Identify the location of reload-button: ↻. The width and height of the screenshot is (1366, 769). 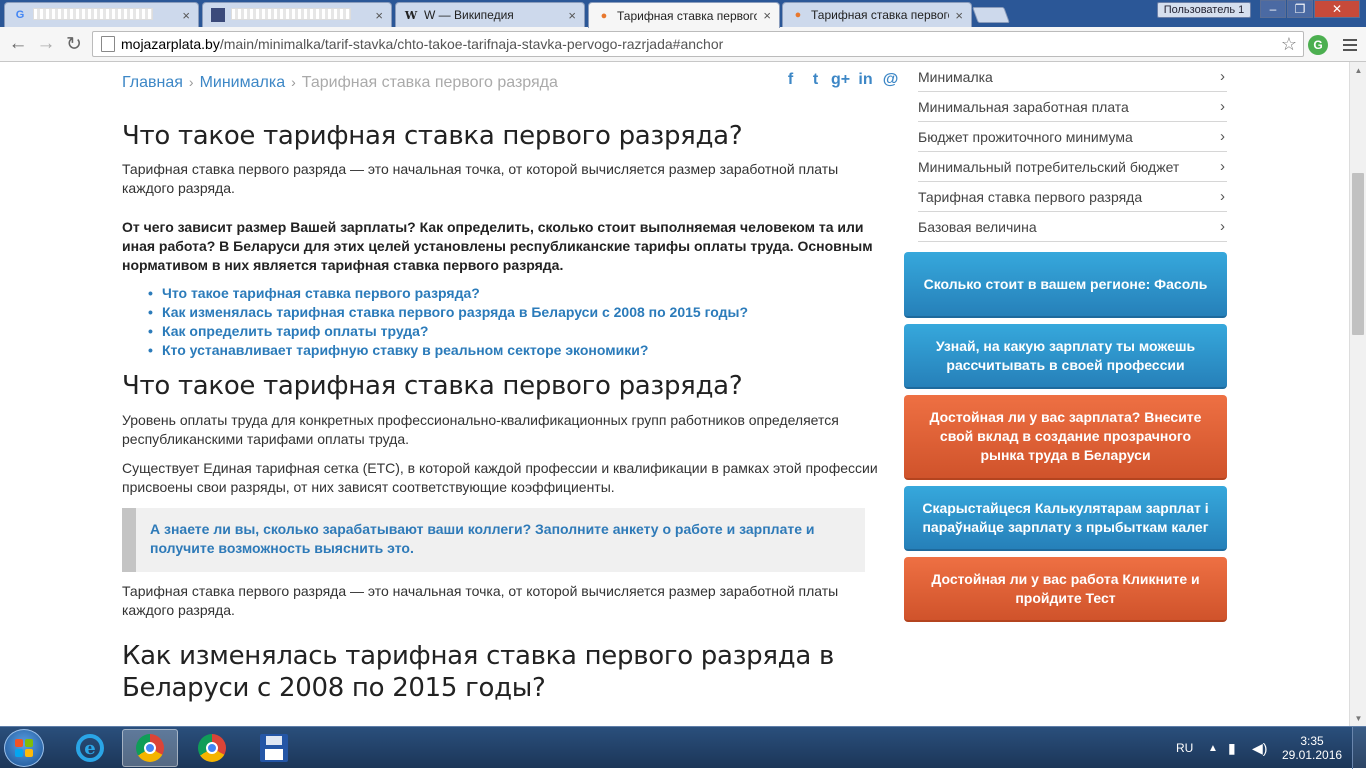
(74, 44).